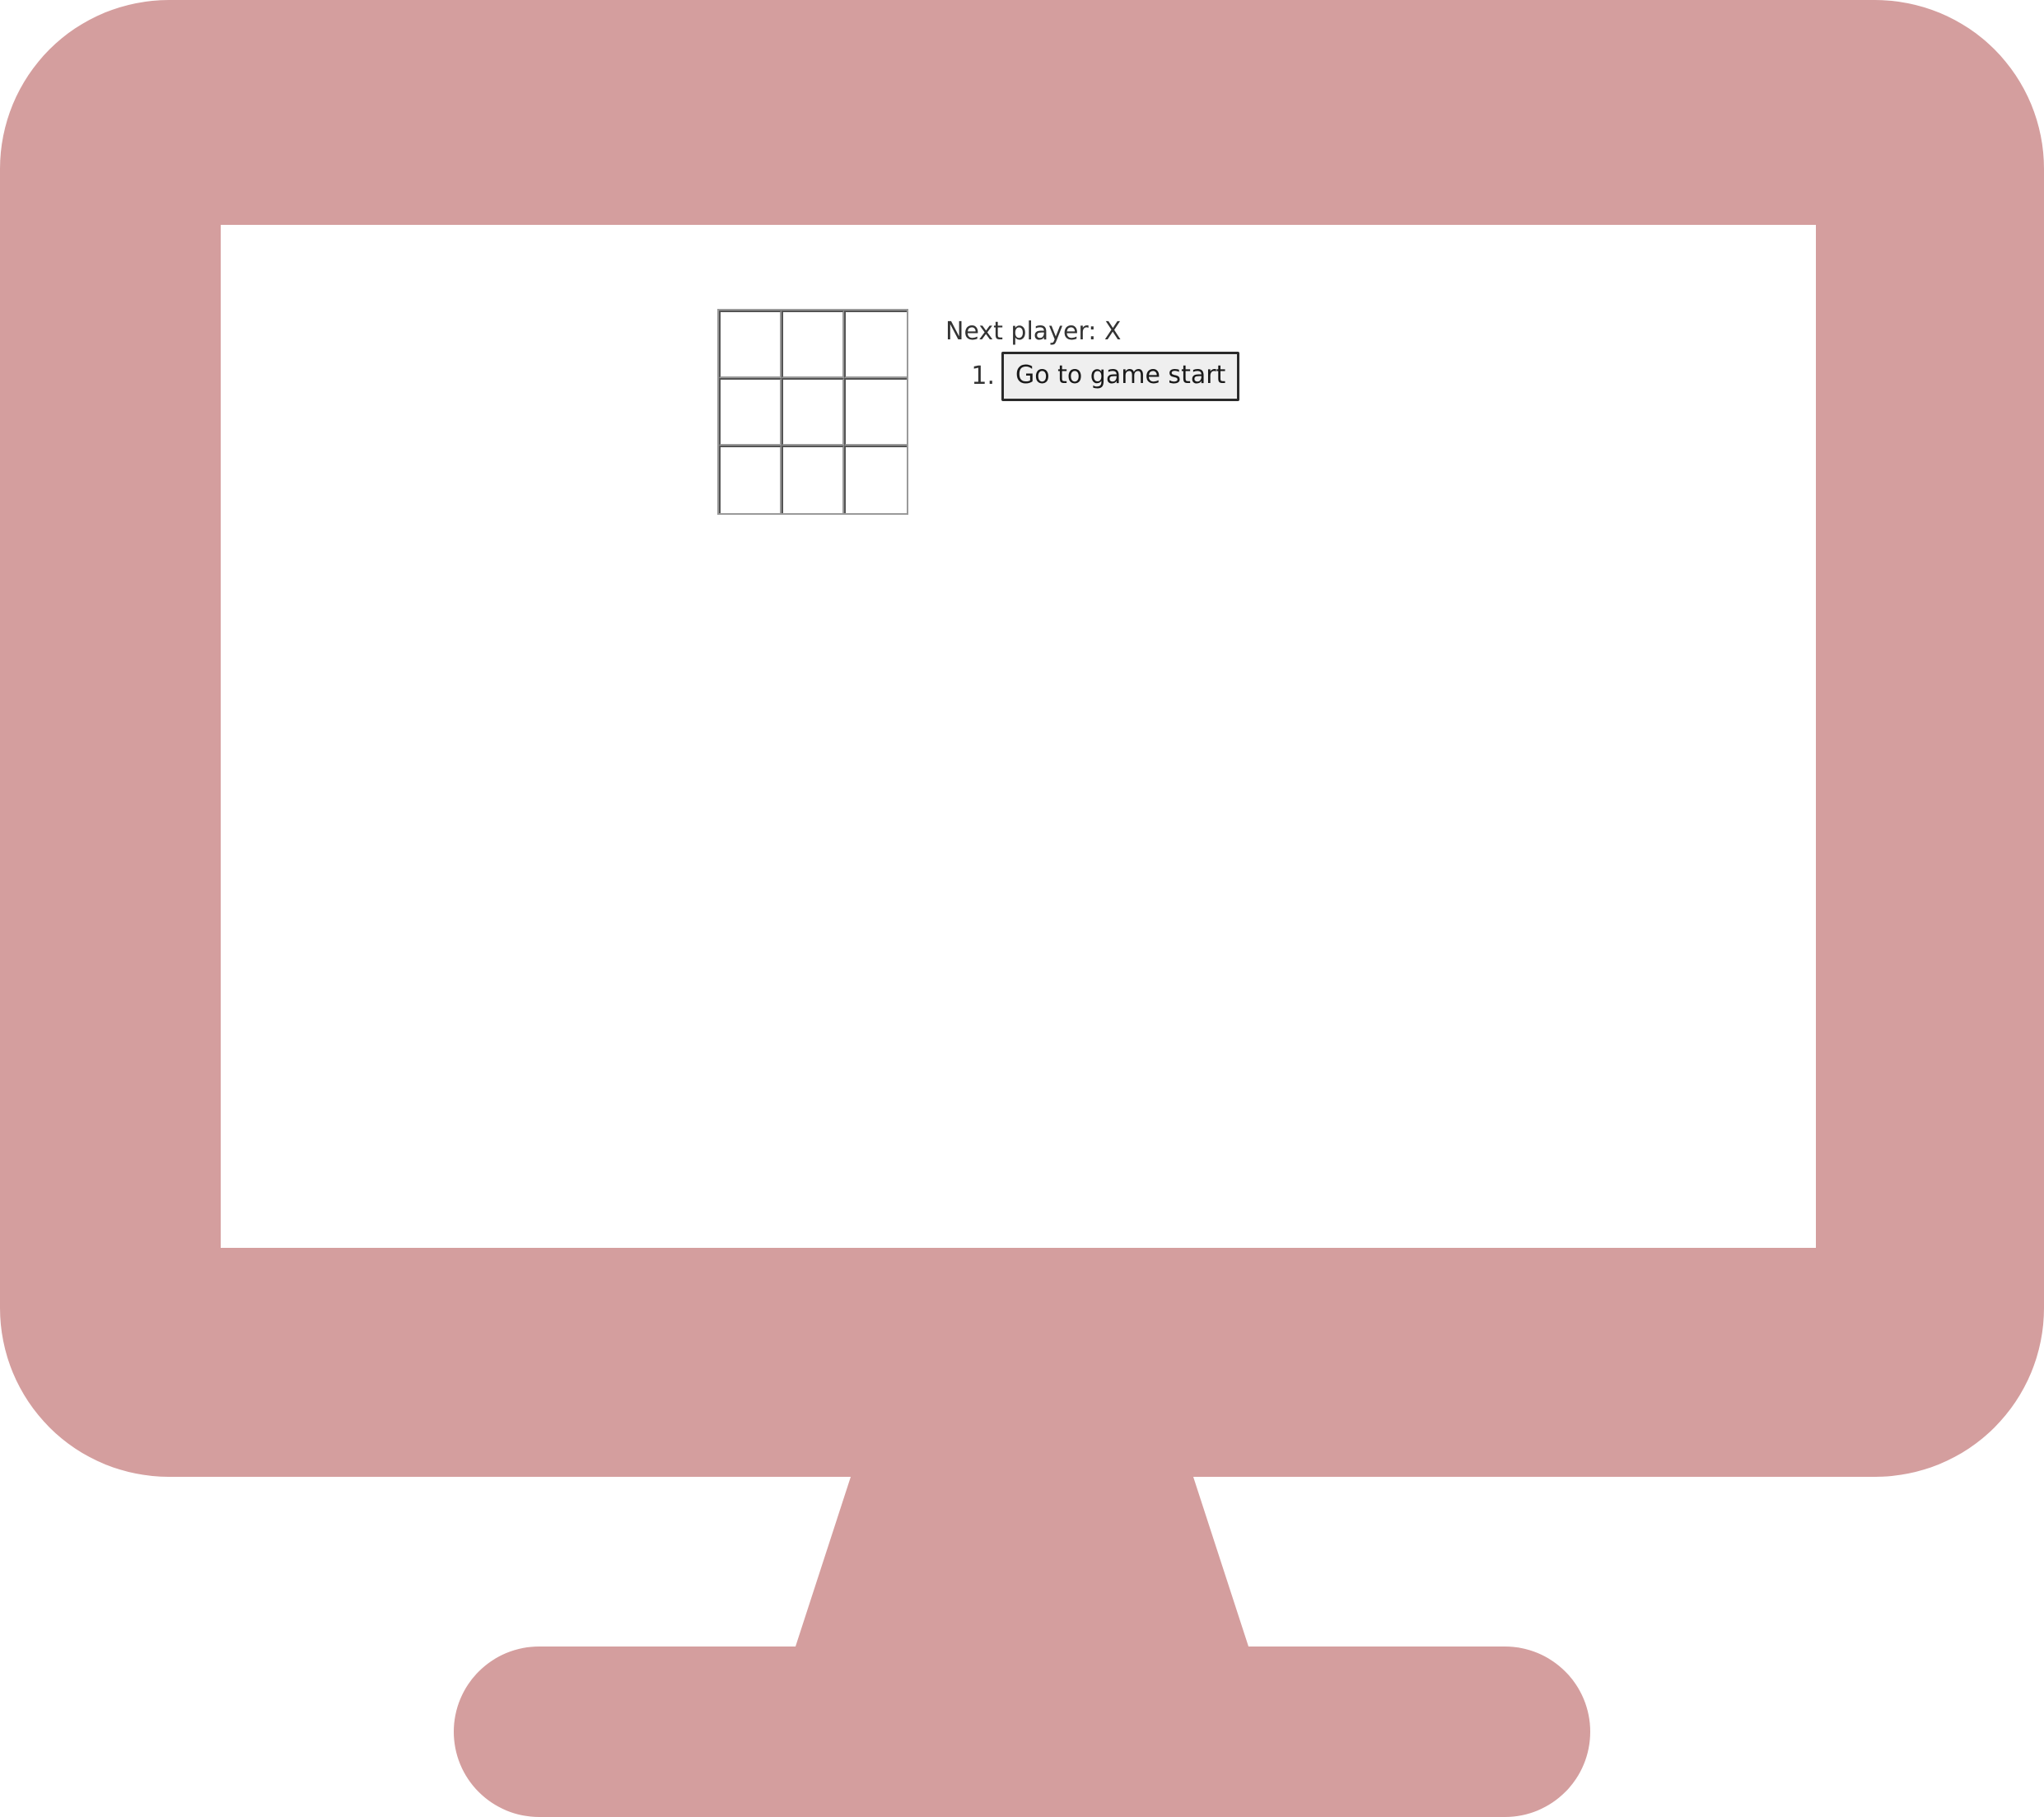  I want to click on go-to-game-start-button: Go to game start, so click(1120, 376).